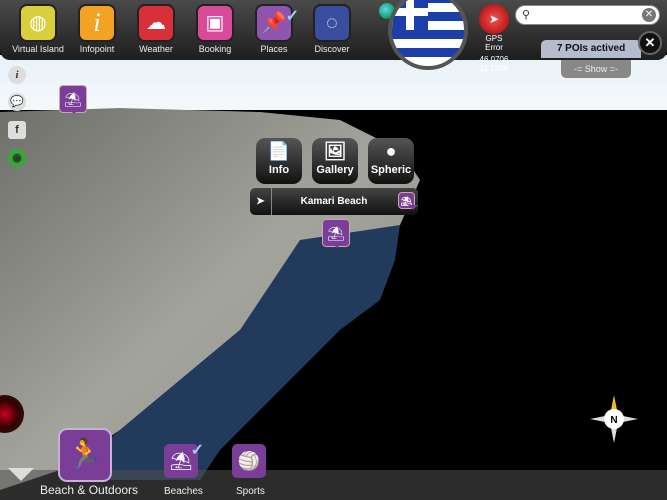  Describe the element at coordinates (650, 43) in the screenshot. I see `close-button: ✕` at that location.